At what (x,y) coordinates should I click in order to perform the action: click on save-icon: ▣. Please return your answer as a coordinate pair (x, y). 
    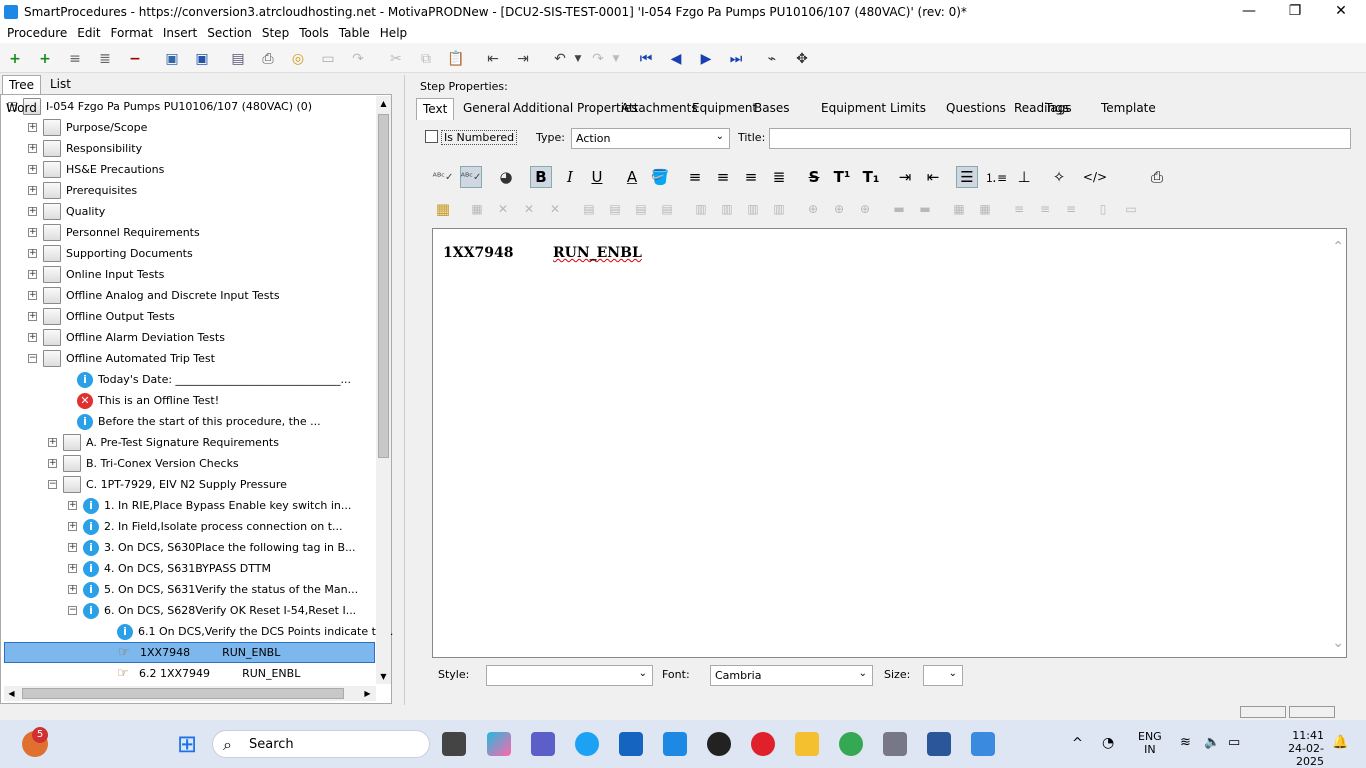
    Looking at the image, I should click on (202, 59).